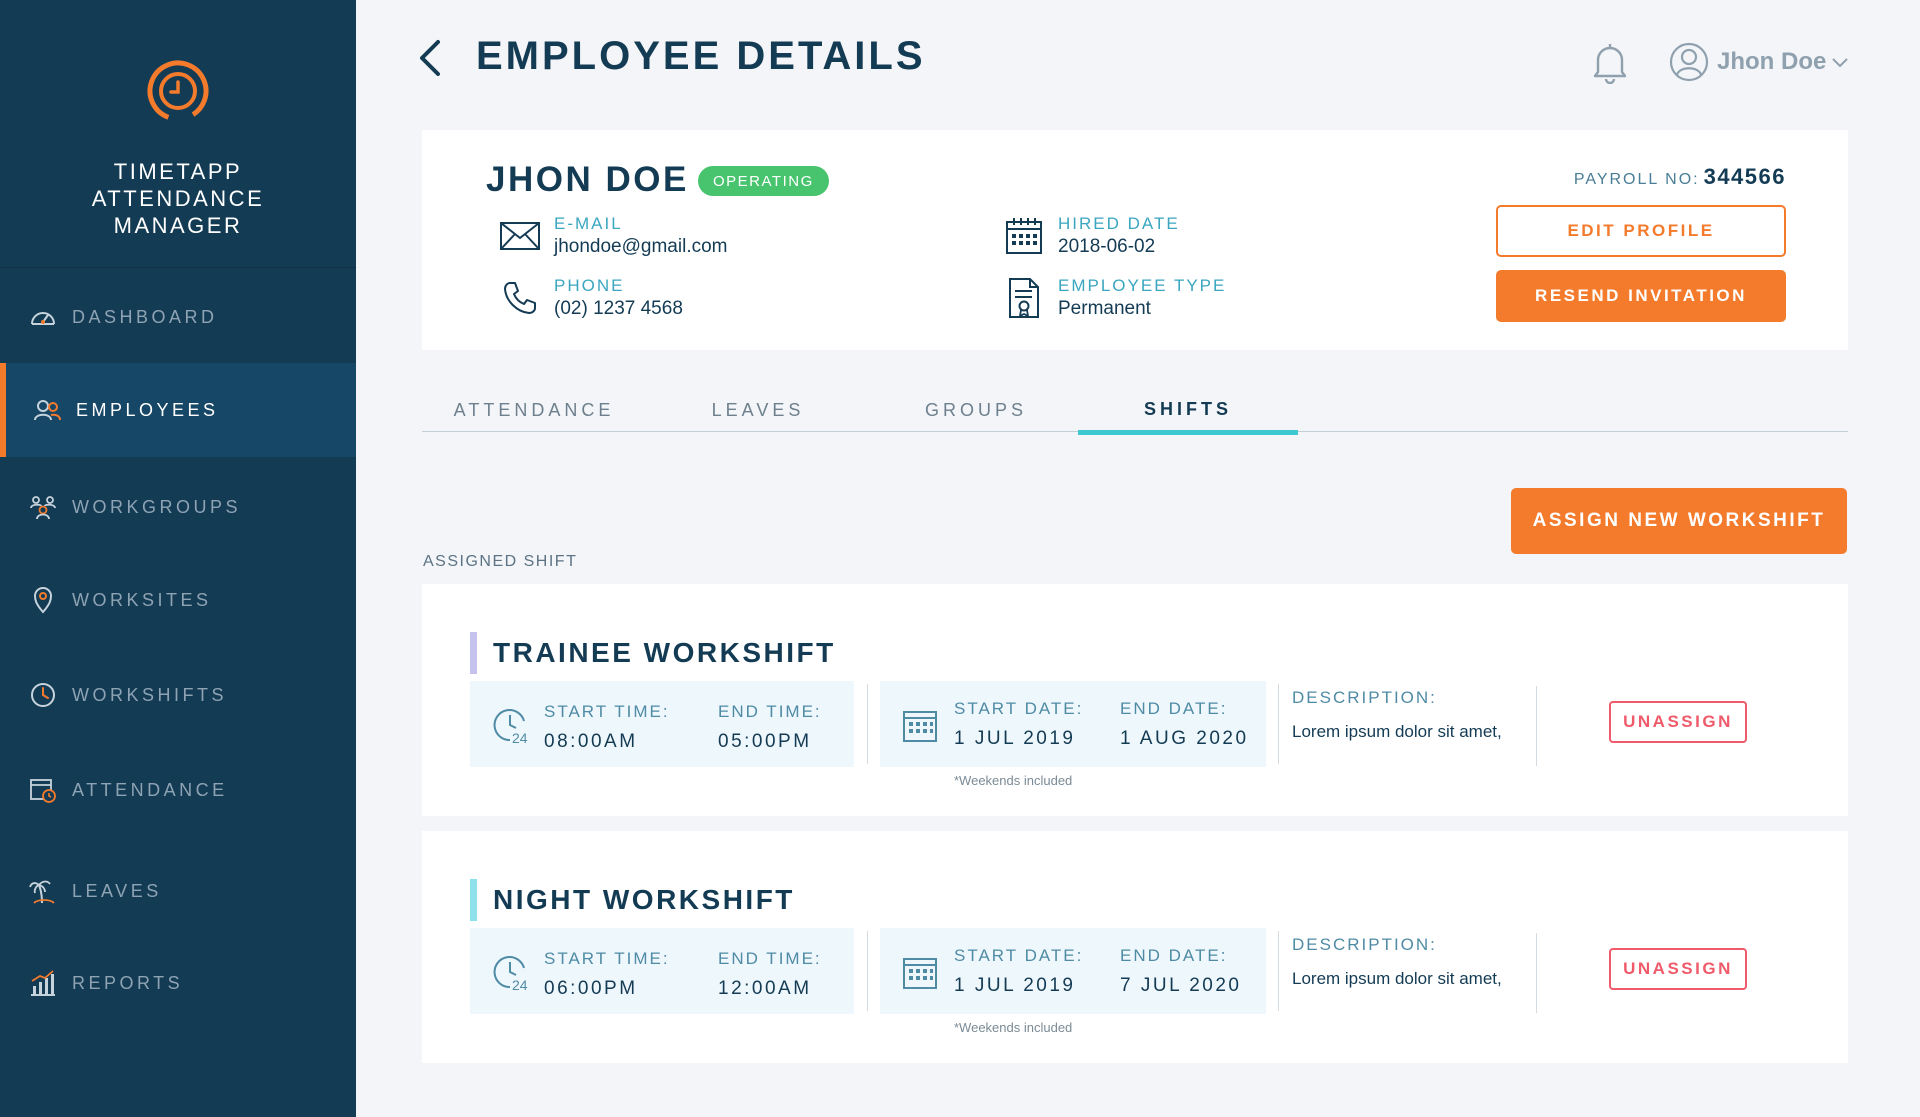 This screenshot has width=1920, height=1117. Describe the element at coordinates (589, 285) in the screenshot. I see `phone-label: PHONE` at that location.